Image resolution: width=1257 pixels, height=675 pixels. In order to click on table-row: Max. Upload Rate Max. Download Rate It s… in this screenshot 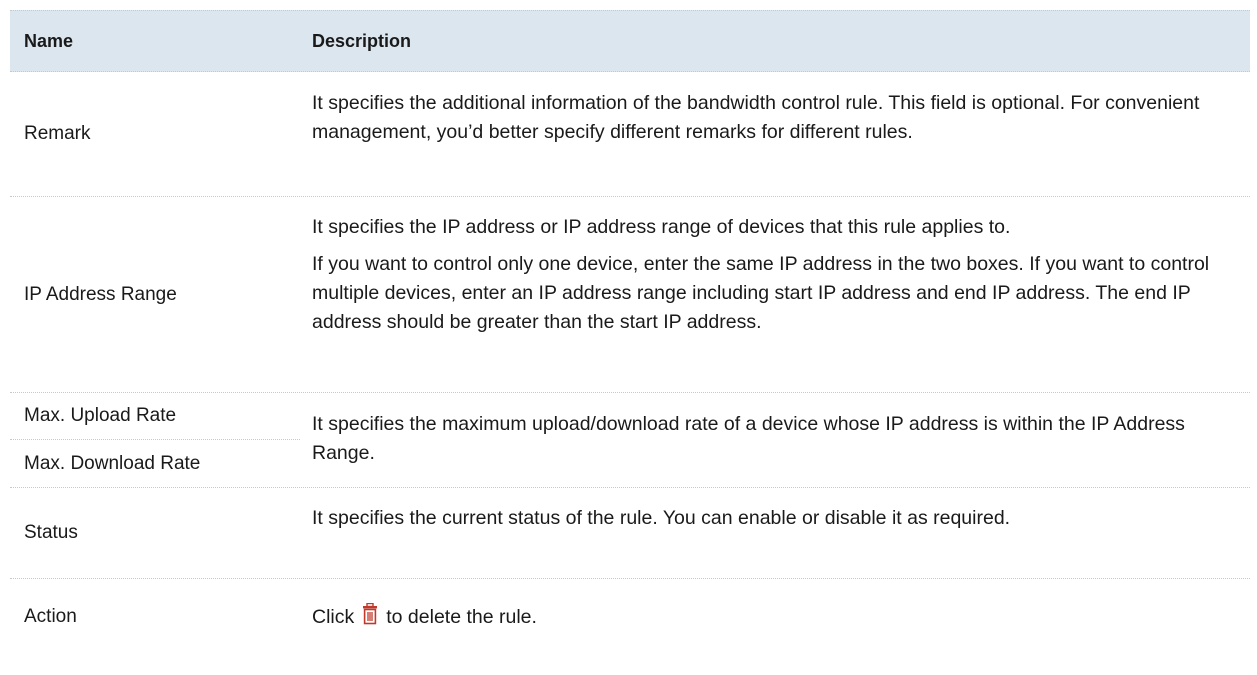, I will do `click(630, 440)`.